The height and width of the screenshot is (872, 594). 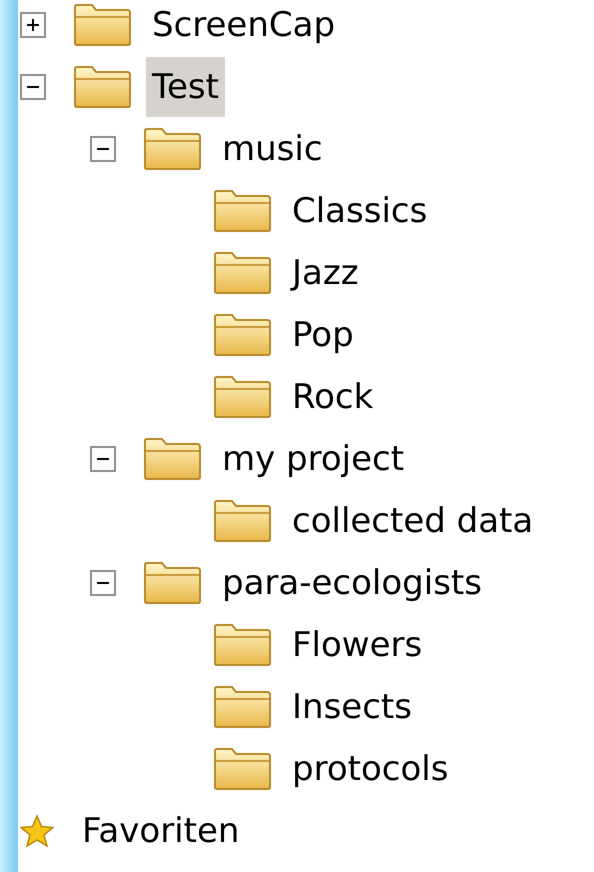 I want to click on tree-item: Test, so click(x=185, y=87).